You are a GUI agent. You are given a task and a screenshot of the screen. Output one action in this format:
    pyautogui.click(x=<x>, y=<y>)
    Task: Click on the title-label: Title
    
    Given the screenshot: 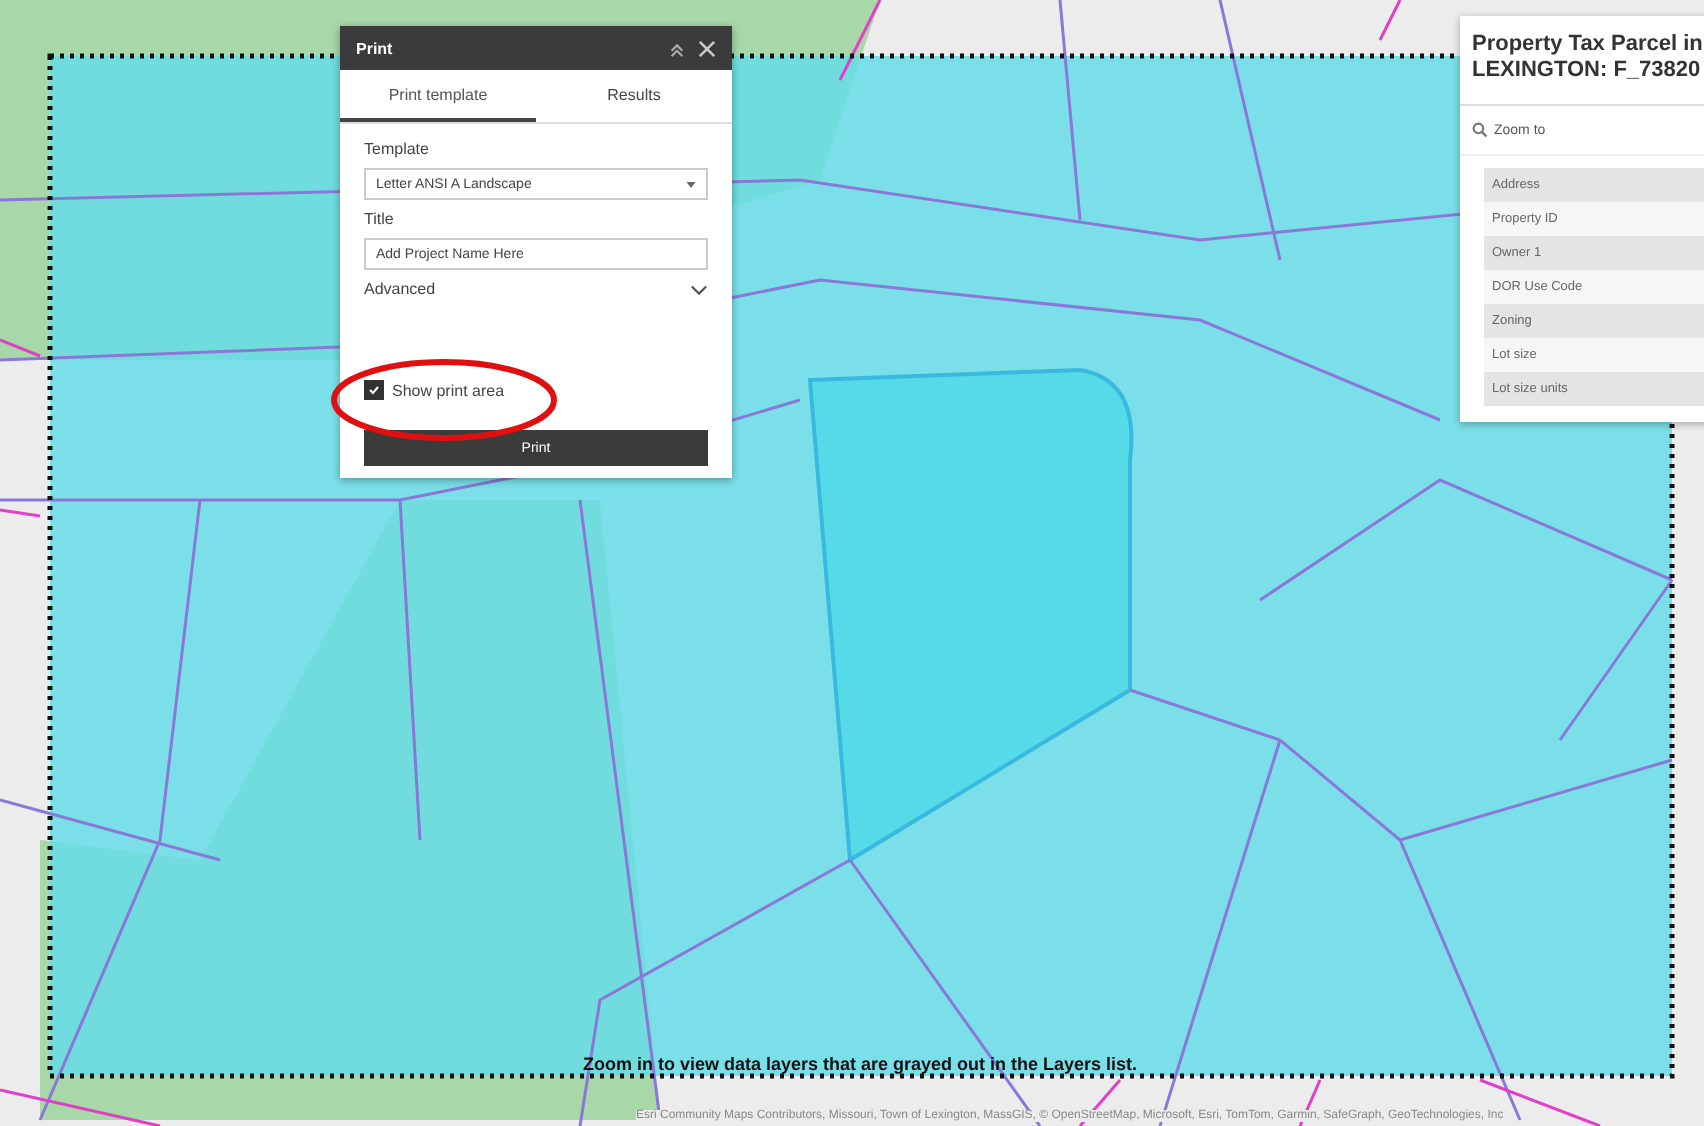 What is the action you would take?
    pyautogui.click(x=380, y=219)
    